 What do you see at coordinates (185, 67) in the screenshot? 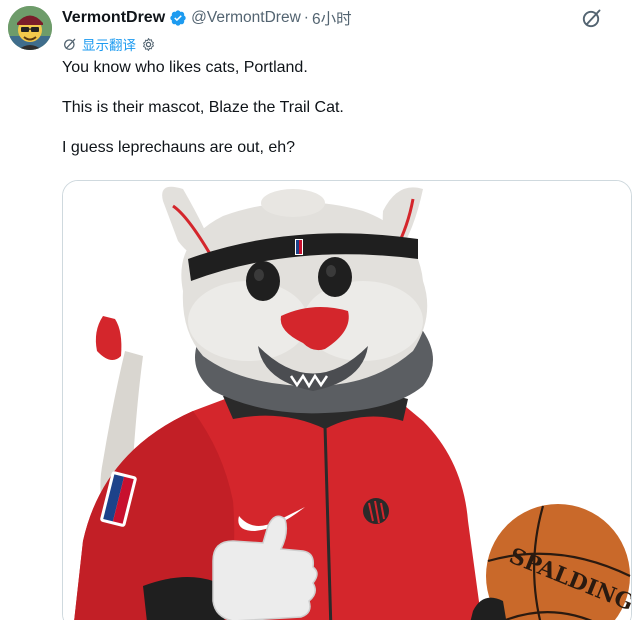
I see `tweet-text-line: You know who likes cats, Portland.` at bounding box center [185, 67].